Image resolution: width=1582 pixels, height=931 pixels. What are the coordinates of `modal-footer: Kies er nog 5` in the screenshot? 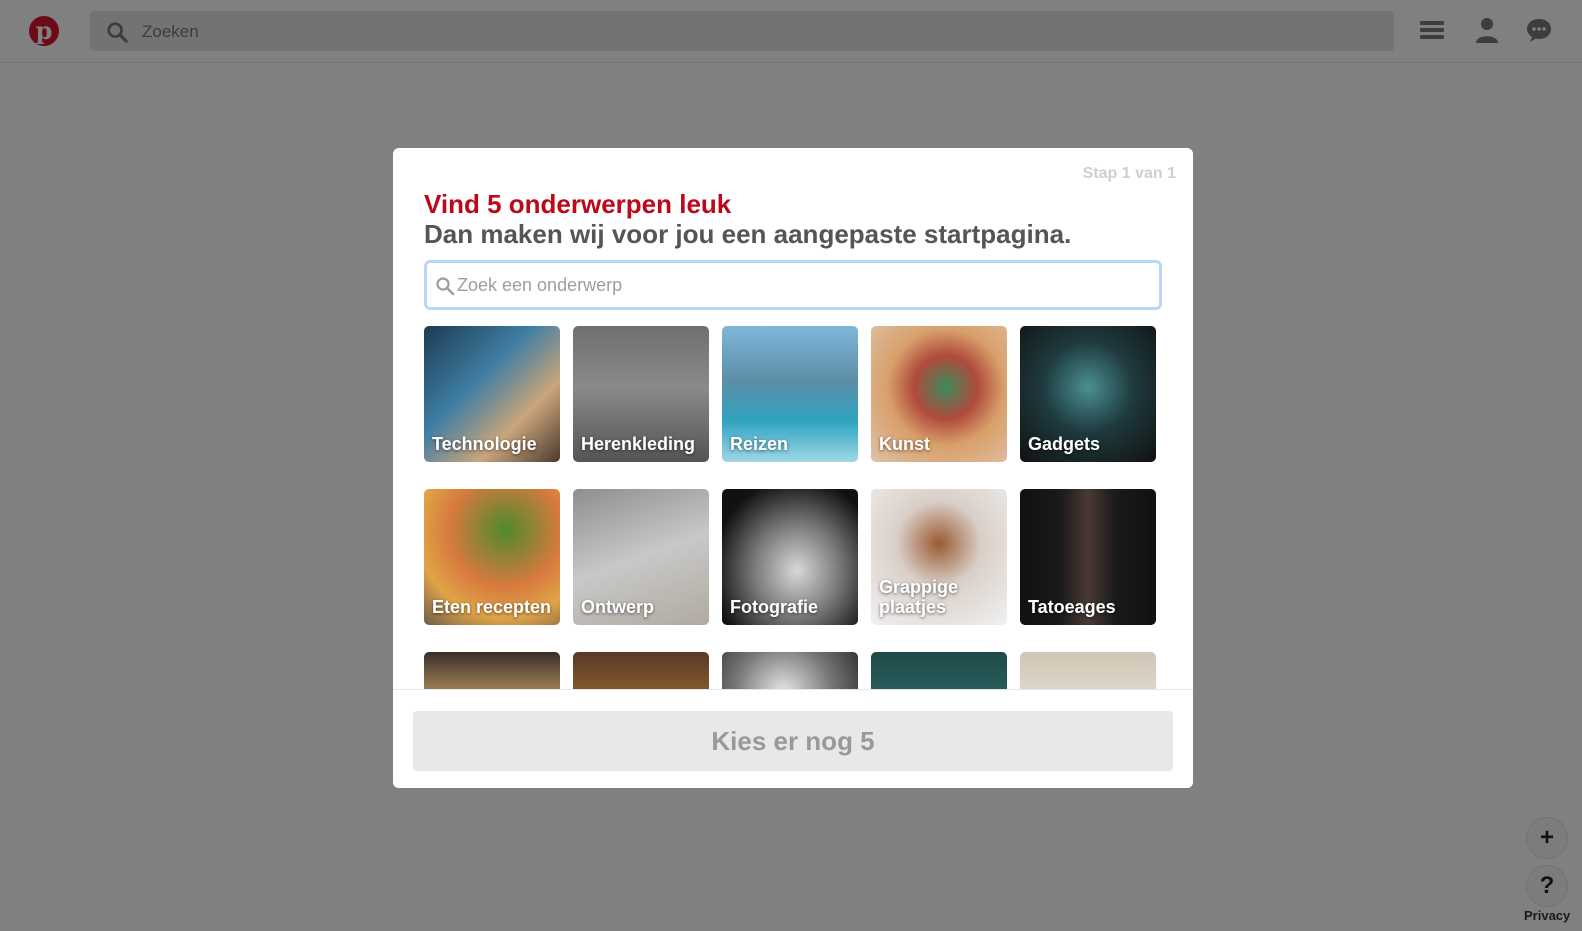 It's located at (793, 738).